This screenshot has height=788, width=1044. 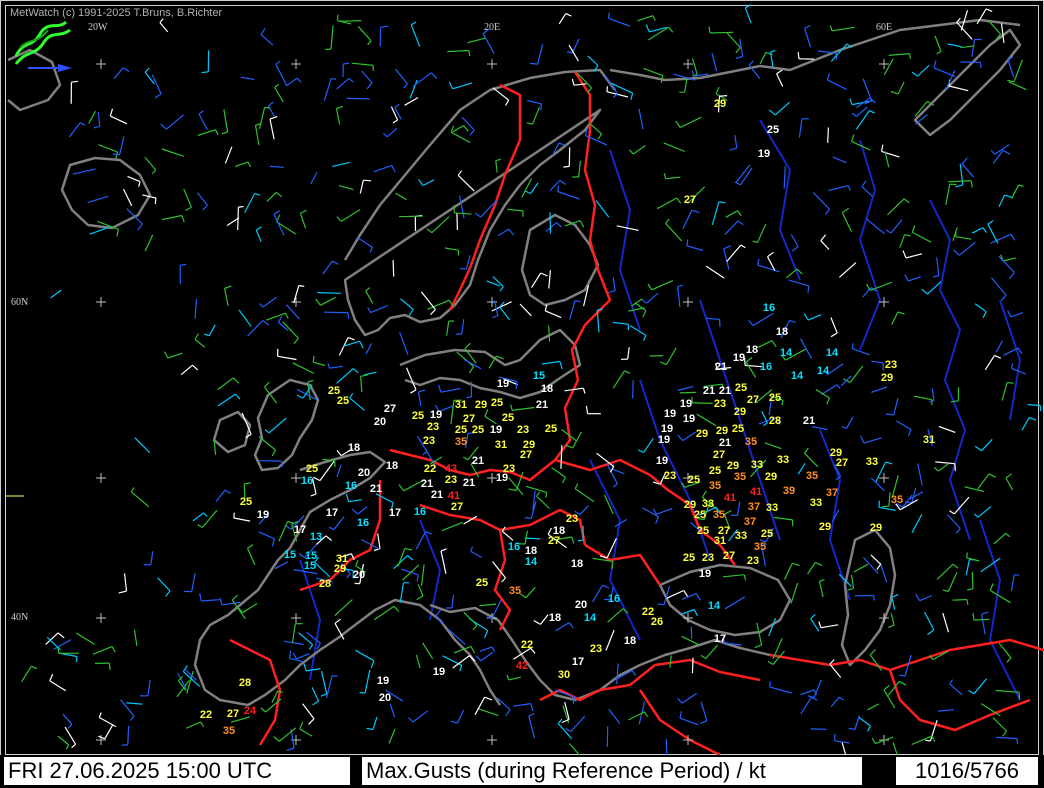 What do you see at coordinates (34, 80) in the screenshot?
I see `greenland-coast` at bounding box center [34, 80].